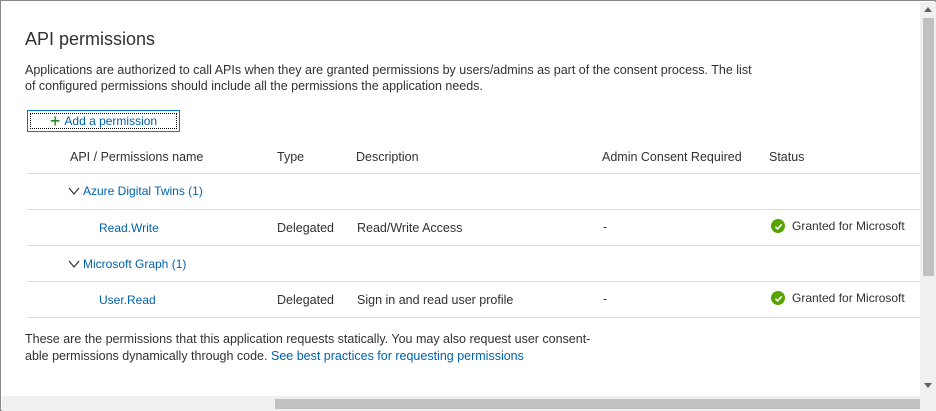  I want to click on column-header-admin-consent: Admin Consent Required, so click(672, 157).